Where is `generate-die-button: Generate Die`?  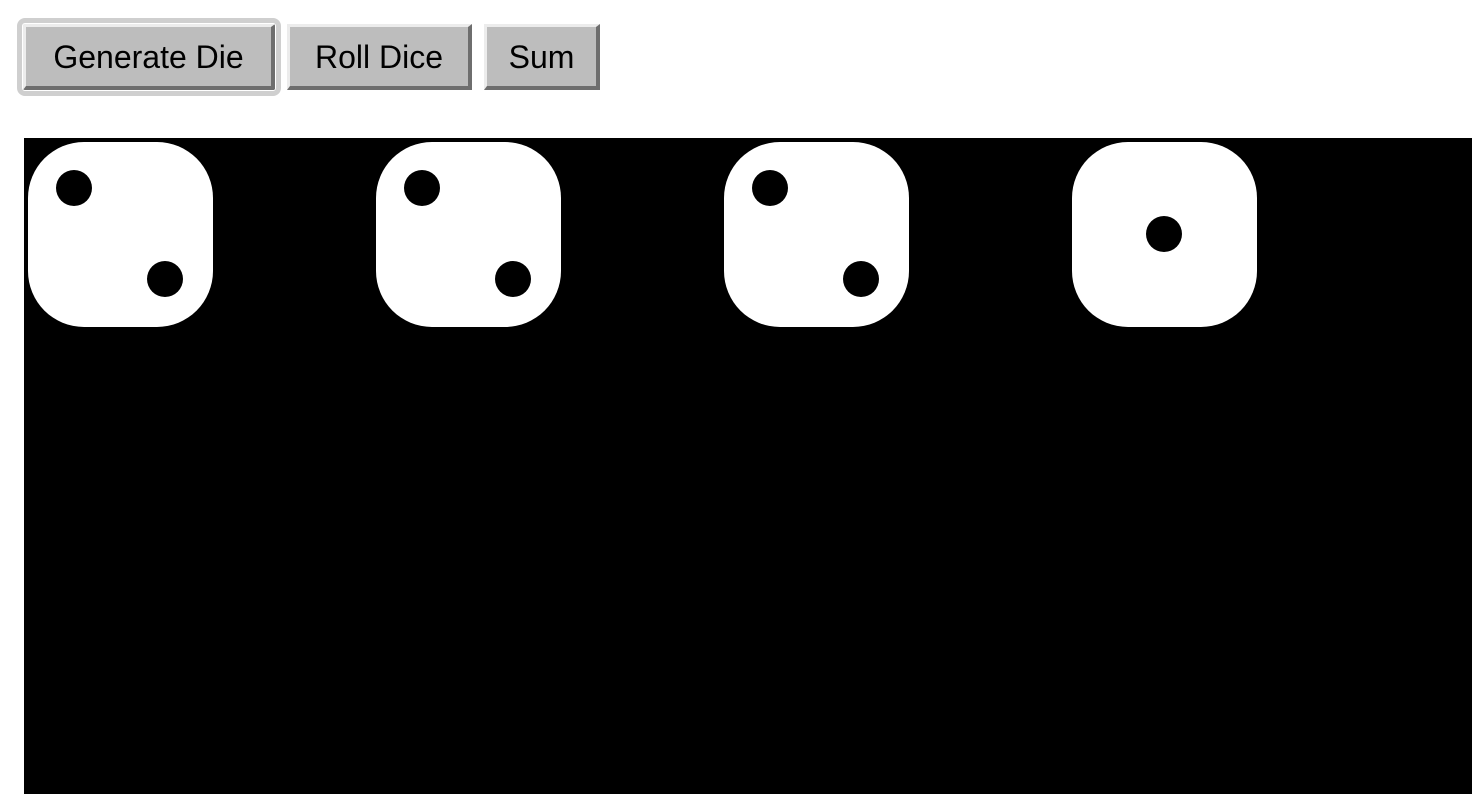
generate-die-button: Generate Die is located at coordinates (149, 57).